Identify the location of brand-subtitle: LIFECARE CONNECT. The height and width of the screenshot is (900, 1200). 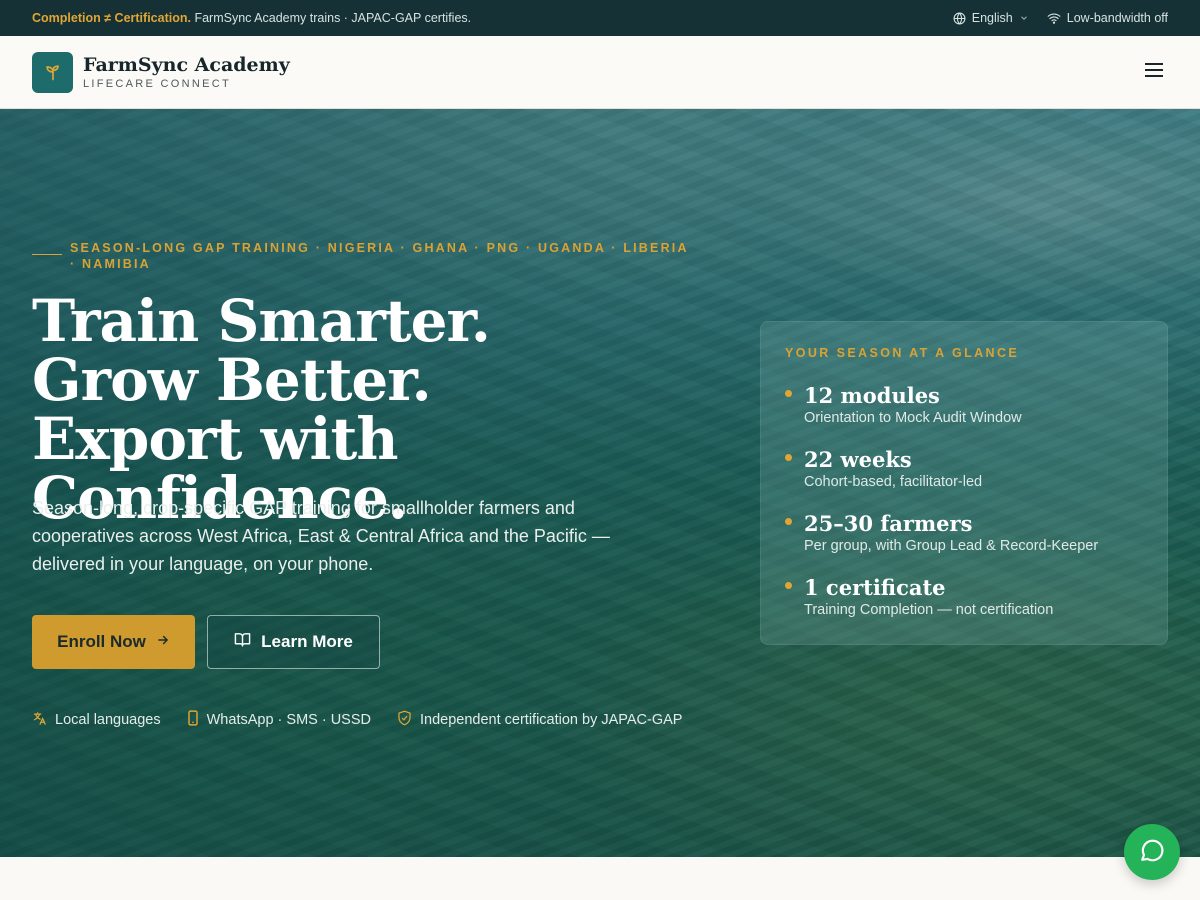
(157, 84).